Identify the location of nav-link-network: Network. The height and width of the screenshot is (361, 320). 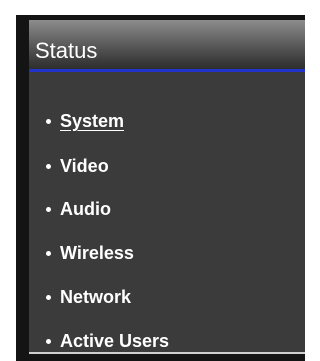
(95, 297).